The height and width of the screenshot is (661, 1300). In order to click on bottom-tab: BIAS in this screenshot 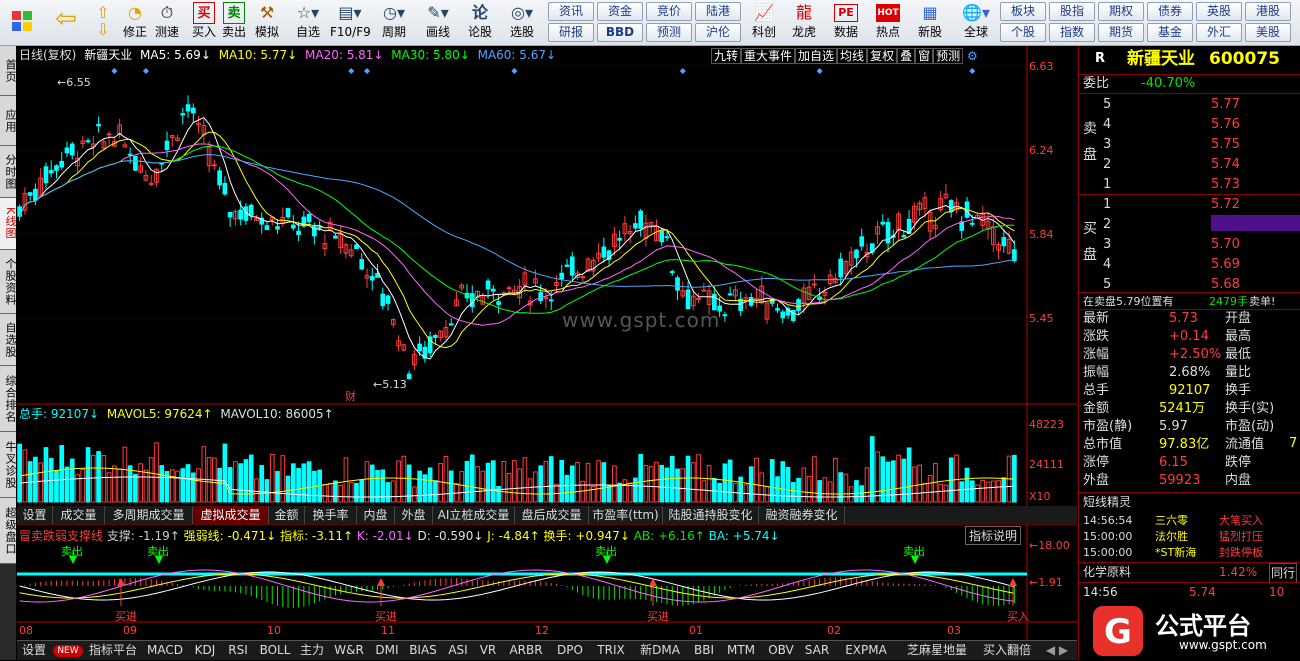, I will do `click(423, 650)`.